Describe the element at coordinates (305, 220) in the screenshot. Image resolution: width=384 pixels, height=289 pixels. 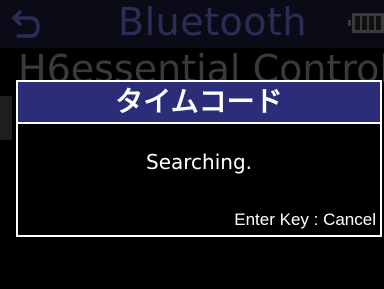
I see `cancel-hint: Enter Key : Cancel` at that location.